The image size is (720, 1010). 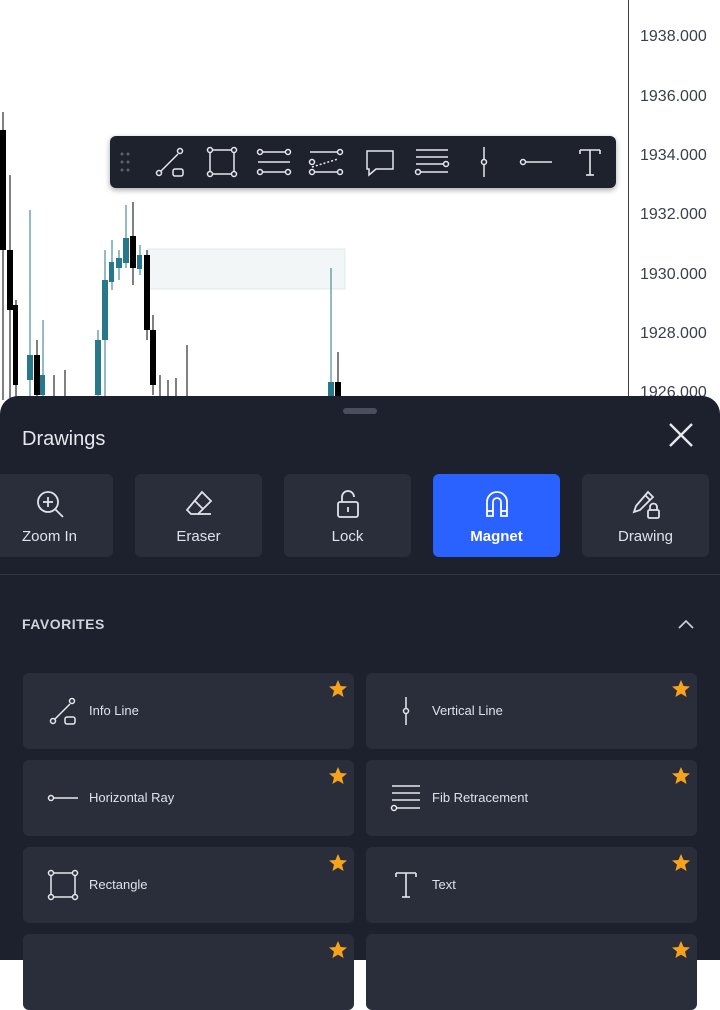 What do you see at coordinates (50, 504) in the screenshot?
I see `zoom-in-icon` at bounding box center [50, 504].